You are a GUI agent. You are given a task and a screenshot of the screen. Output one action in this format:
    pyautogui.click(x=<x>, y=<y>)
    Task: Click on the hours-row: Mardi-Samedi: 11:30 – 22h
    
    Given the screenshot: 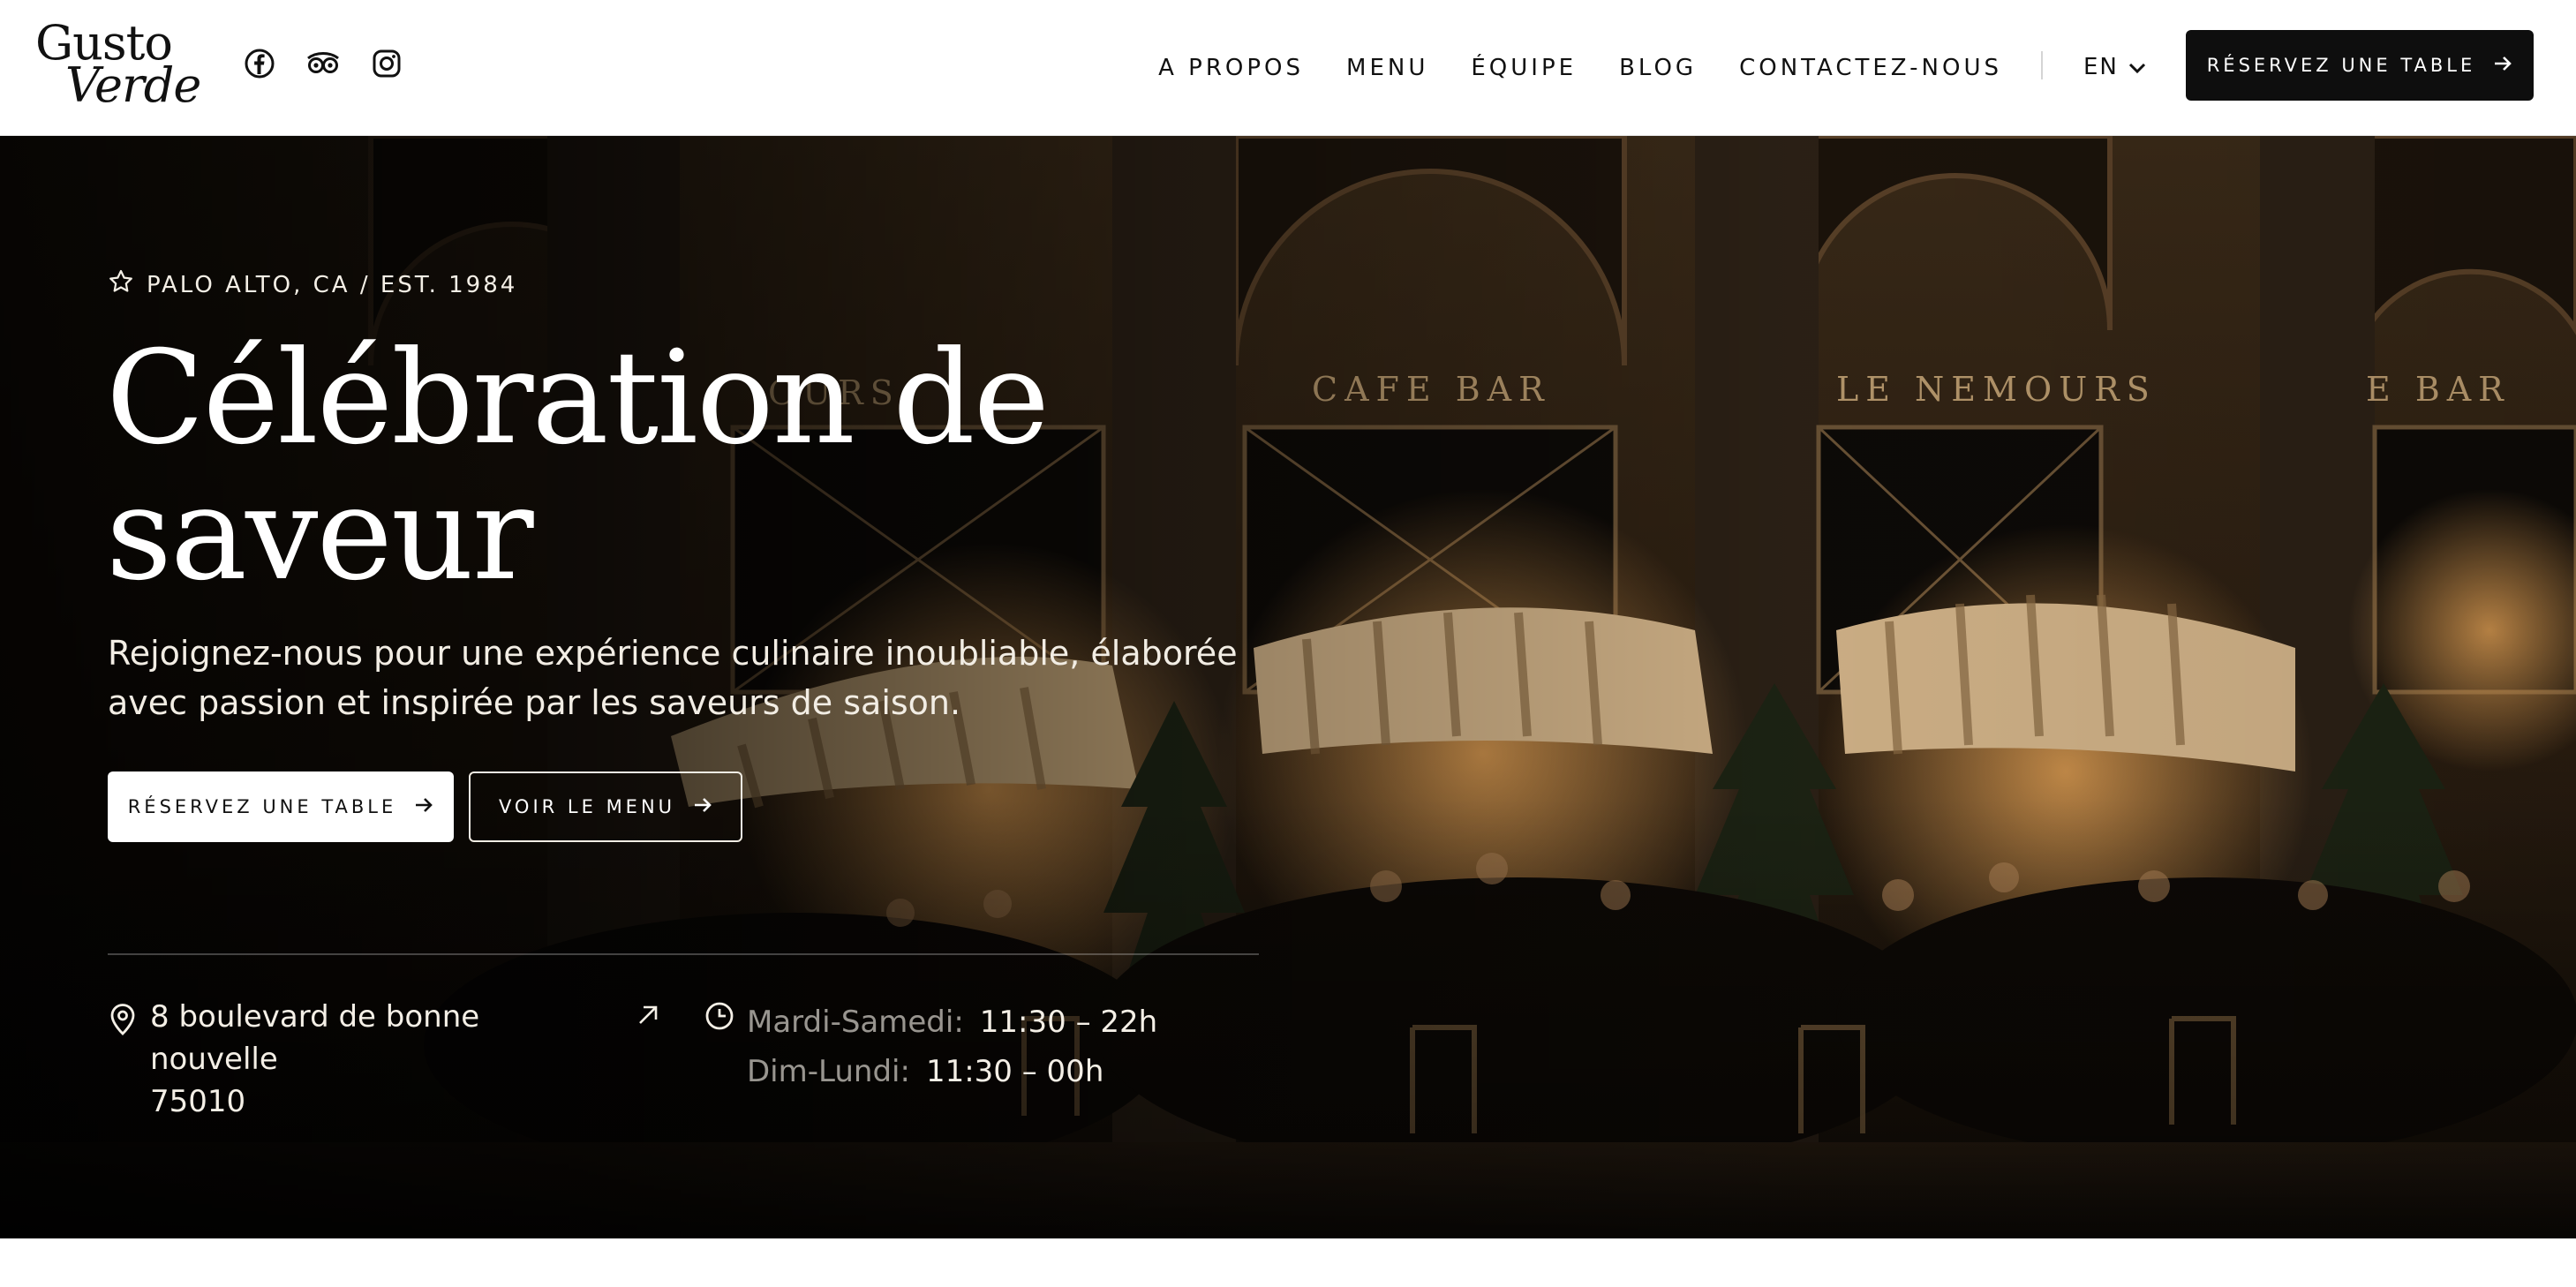 What is the action you would take?
    pyautogui.click(x=952, y=1022)
    